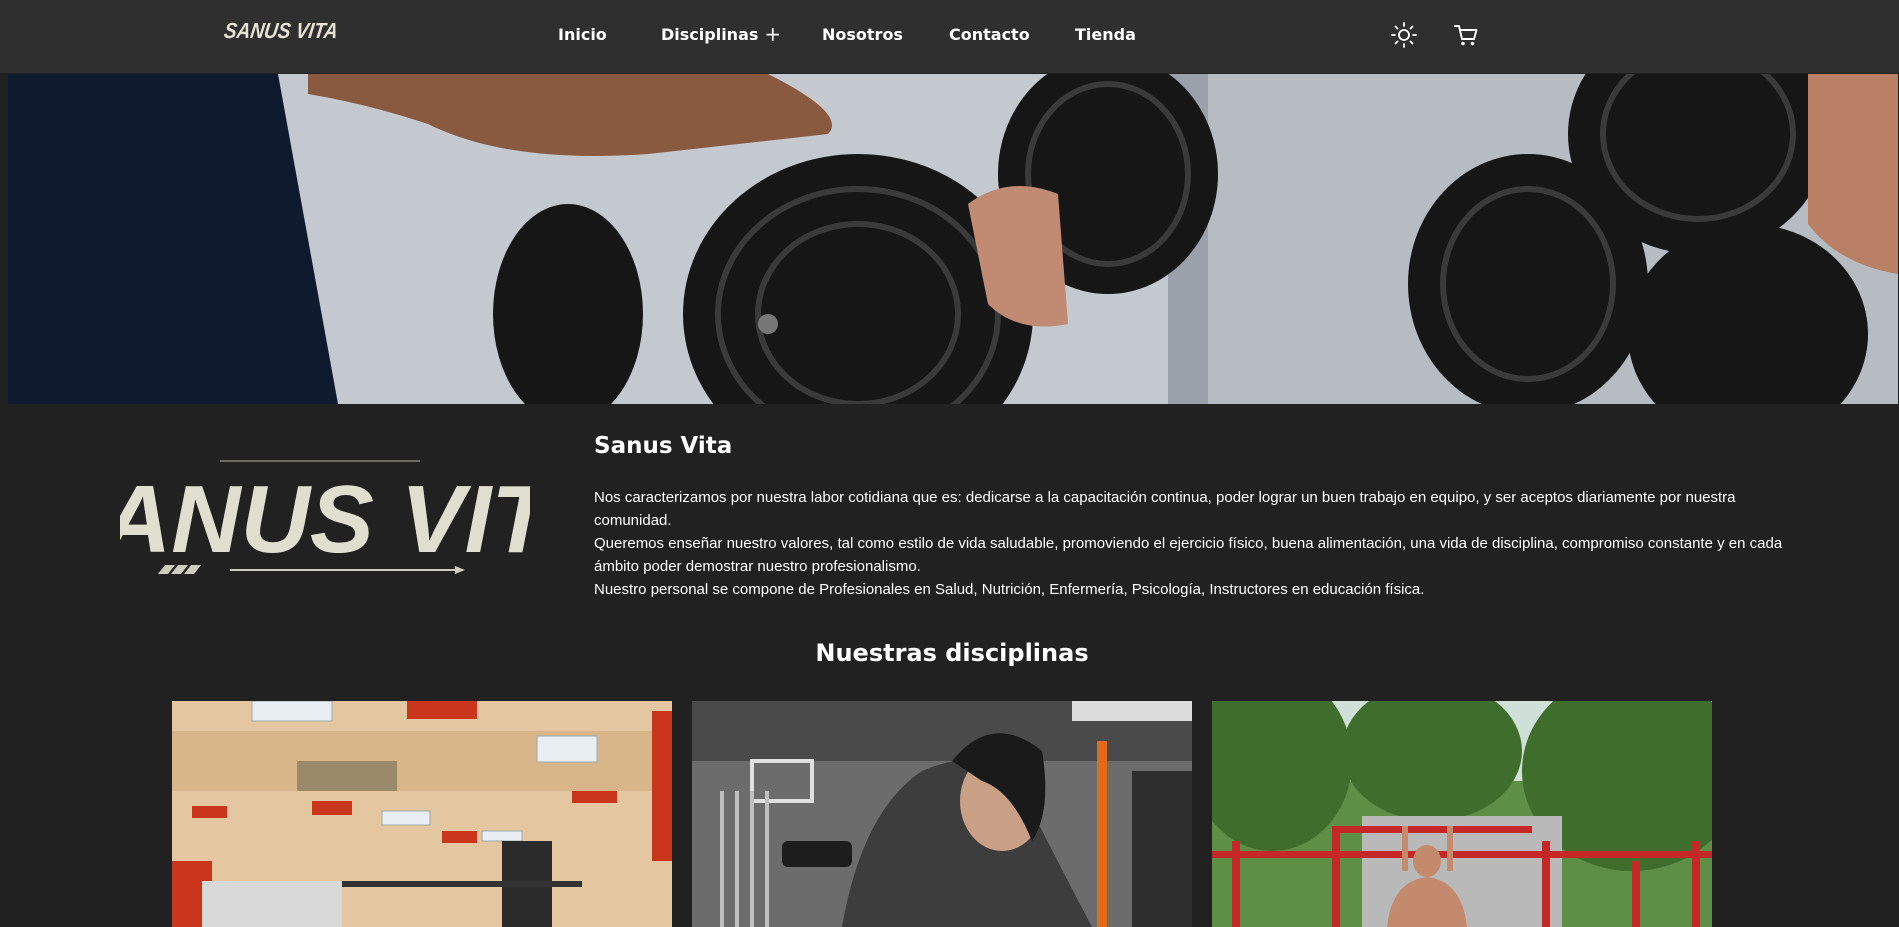 Image resolution: width=1899 pixels, height=927 pixels. Describe the element at coordinates (1105, 34) in the screenshot. I see `nav-link-tienda: Tienda` at that location.